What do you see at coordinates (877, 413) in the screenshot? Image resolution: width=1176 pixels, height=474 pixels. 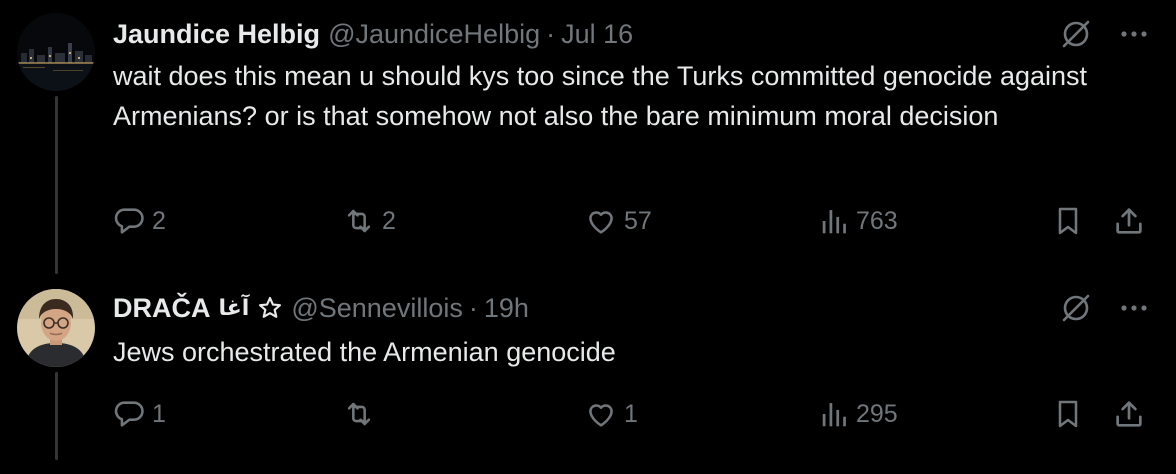 I see `views-count: 295` at bounding box center [877, 413].